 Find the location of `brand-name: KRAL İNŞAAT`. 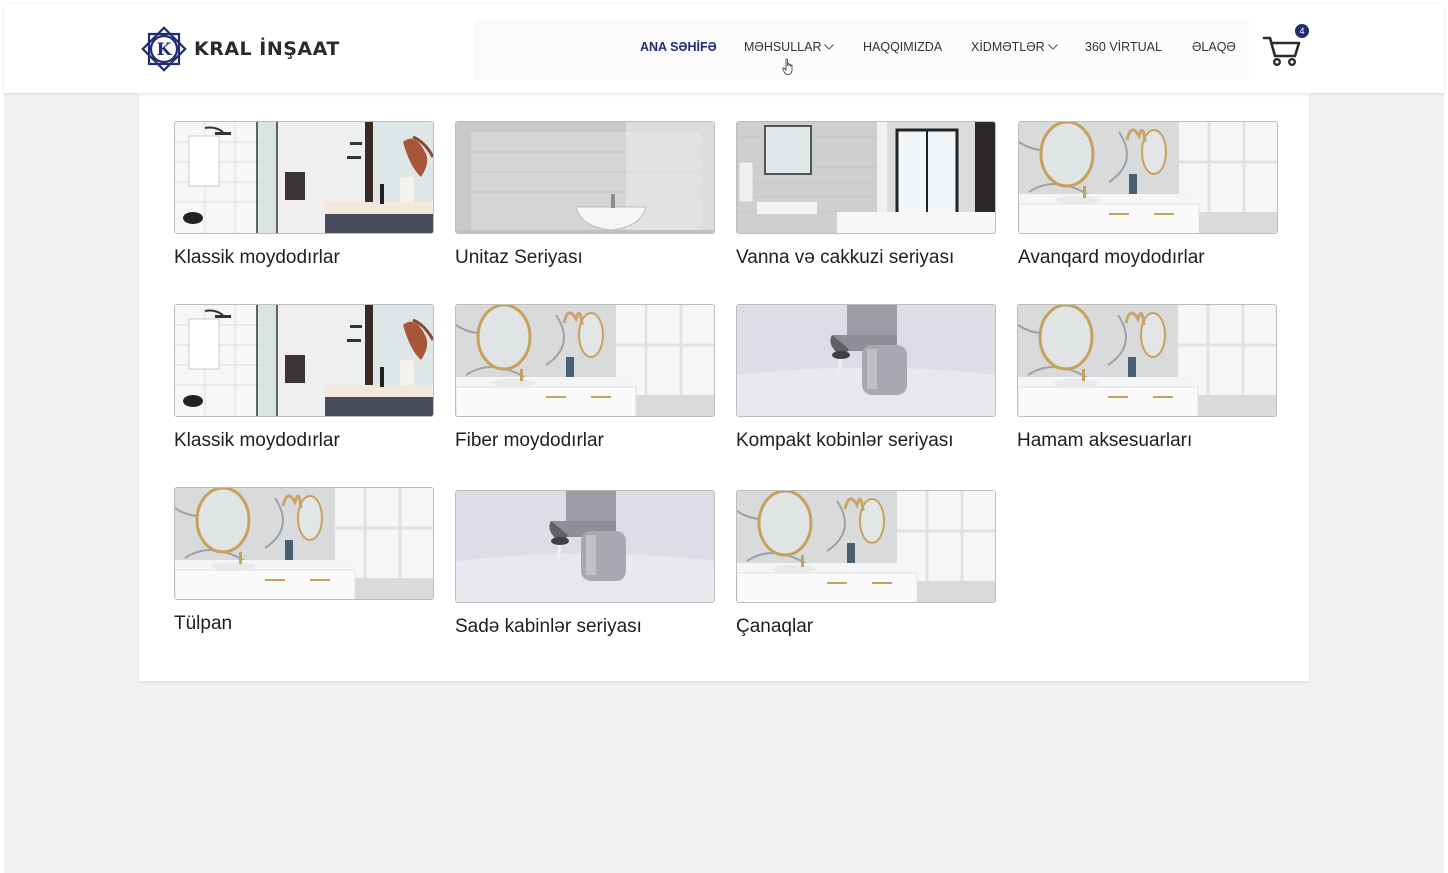

brand-name: KRAL İNŞAAT is located at coordinates (267, 49).